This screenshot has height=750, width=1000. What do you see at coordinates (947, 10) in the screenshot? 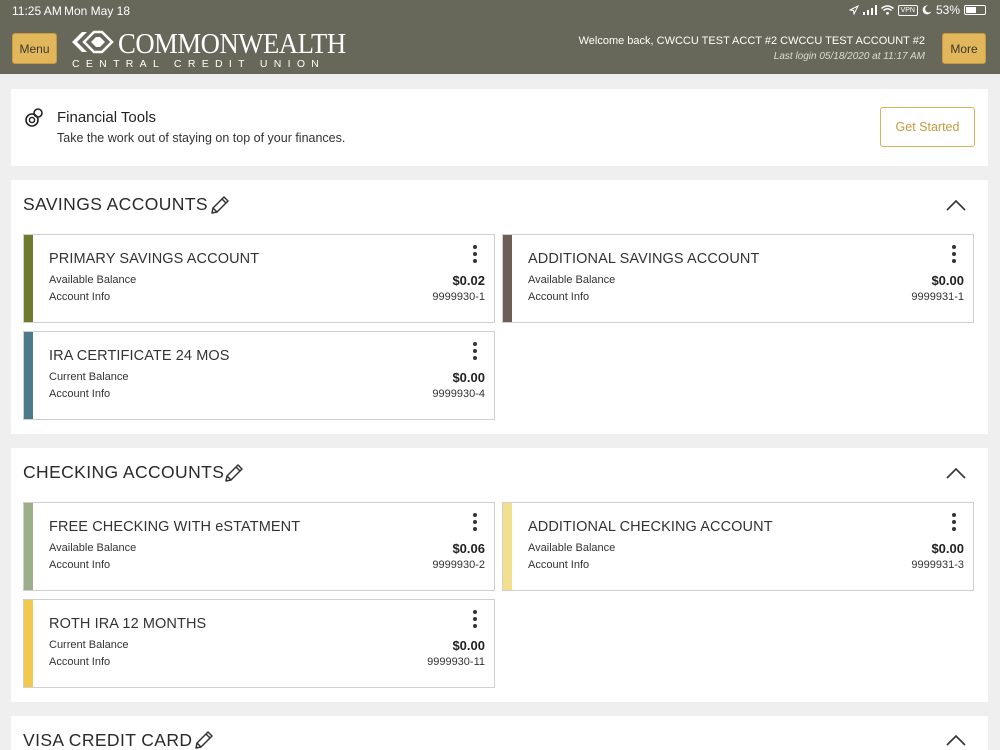
I see `battery-percent: 53%` at bounding box center [947, 10].